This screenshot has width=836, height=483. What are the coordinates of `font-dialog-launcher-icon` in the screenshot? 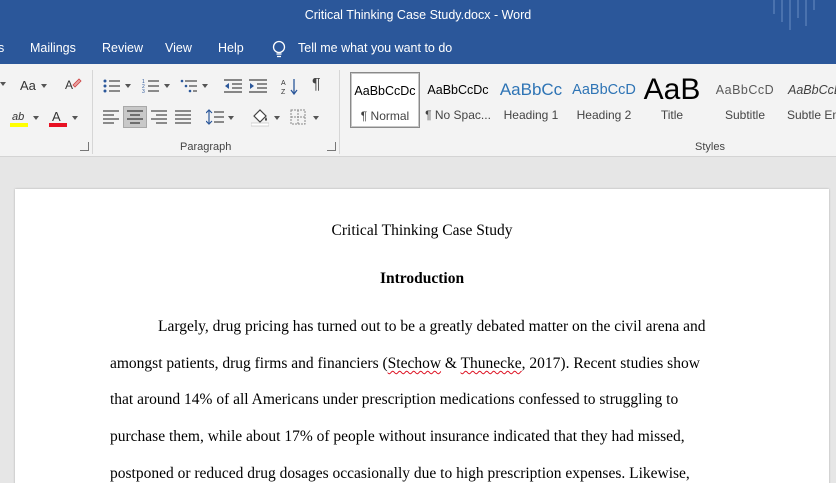 It's located at (84, 146).